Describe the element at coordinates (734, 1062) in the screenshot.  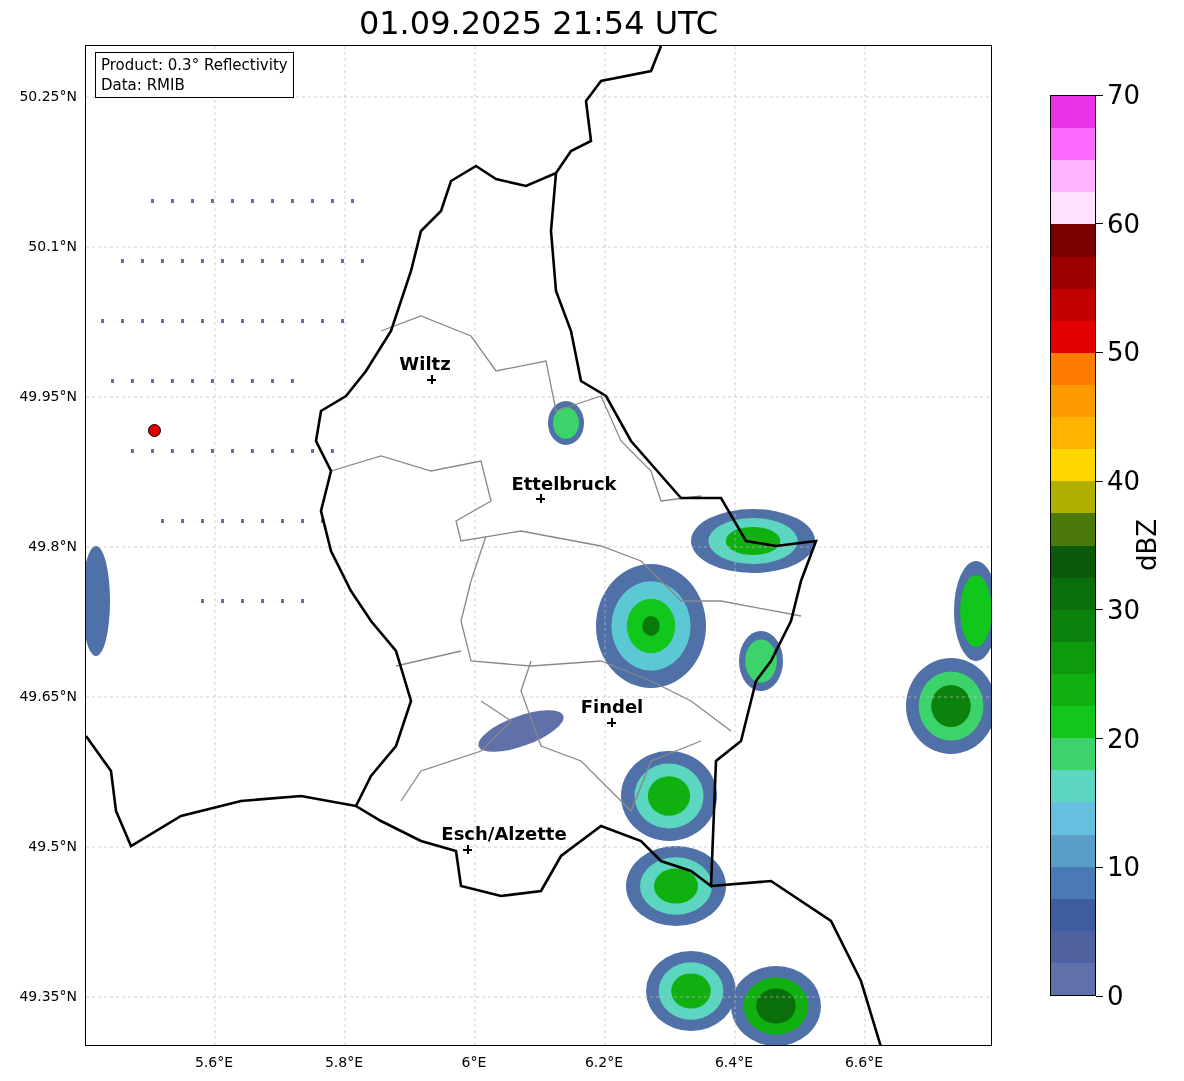
I see `axis-tick-label: 6.4°E` at that location.